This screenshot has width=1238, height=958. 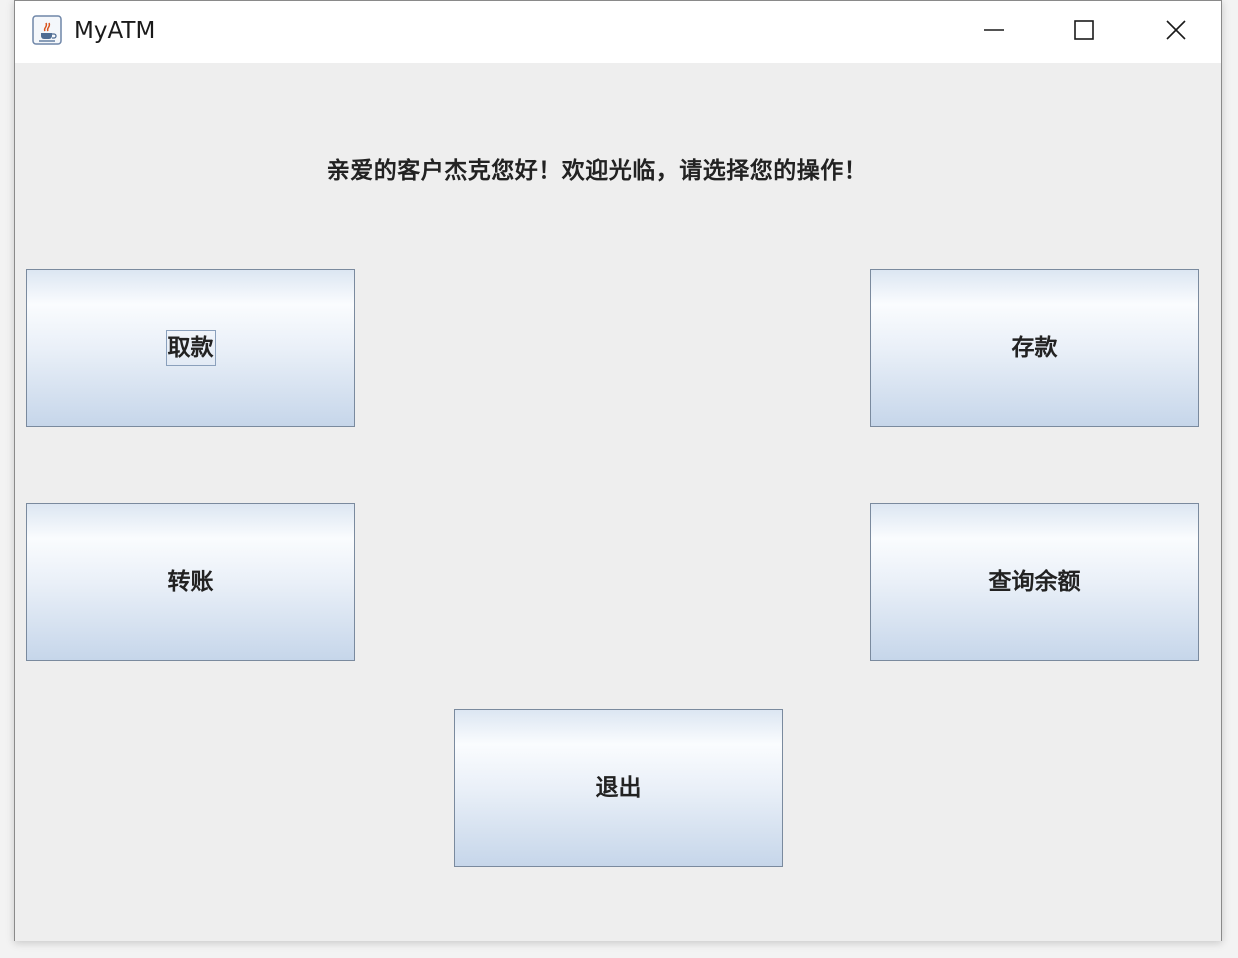 I want to click on deposit-button: 存款, so click(x=1034, y=348).